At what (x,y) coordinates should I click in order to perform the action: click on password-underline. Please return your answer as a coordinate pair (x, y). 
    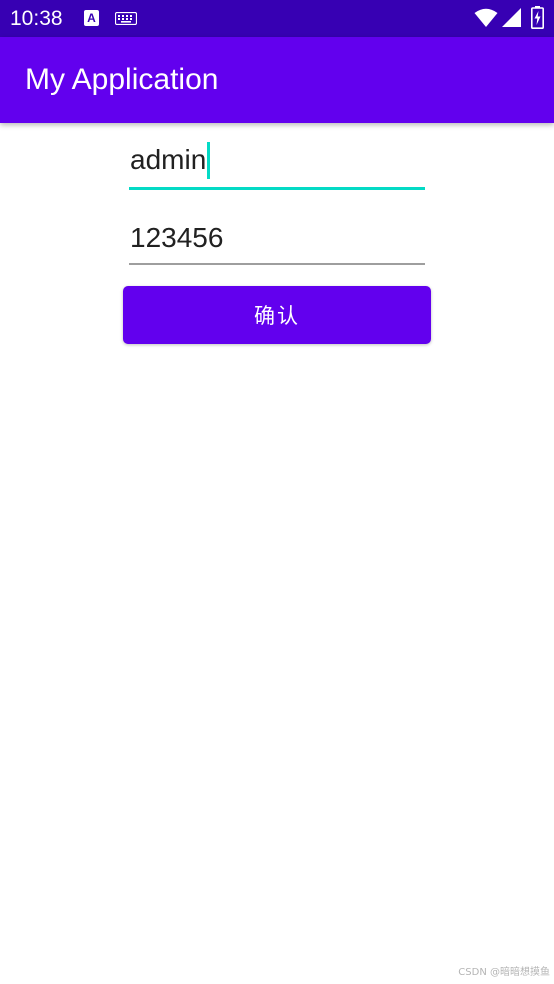
    Looking at the image, I should click on (277, 264).